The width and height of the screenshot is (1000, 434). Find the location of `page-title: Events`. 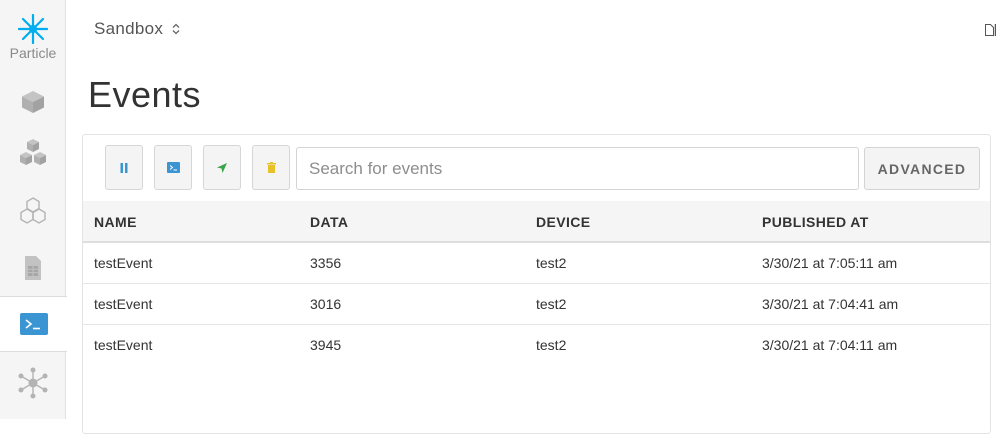

page-title: Events is located at coordinates (145, 94).